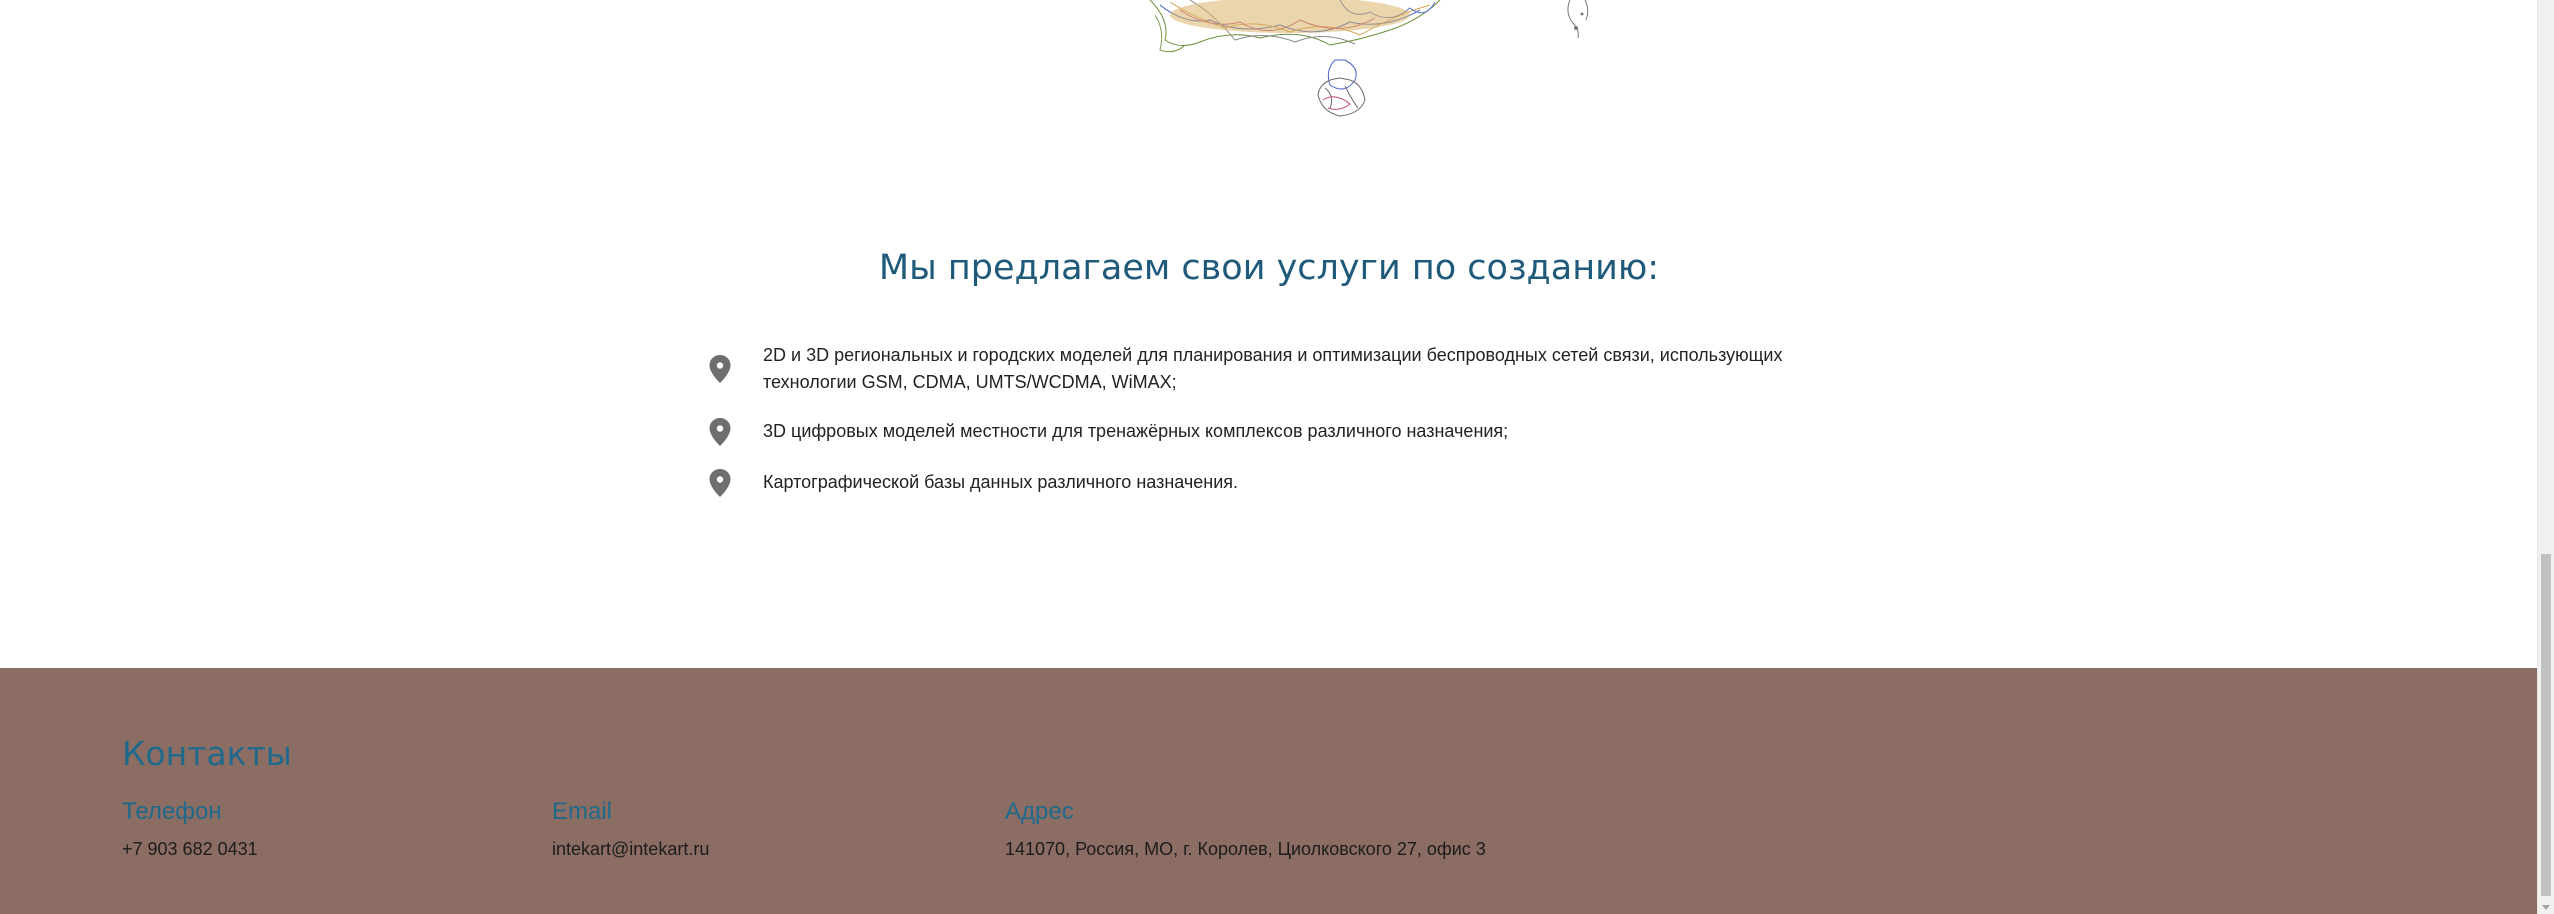 This screenshot has height=914, width=2554. What do you see at coordinates (2546, 725) in the screenshot?
I see `scrollbar-thumb` at bounding box center [2546, 725].